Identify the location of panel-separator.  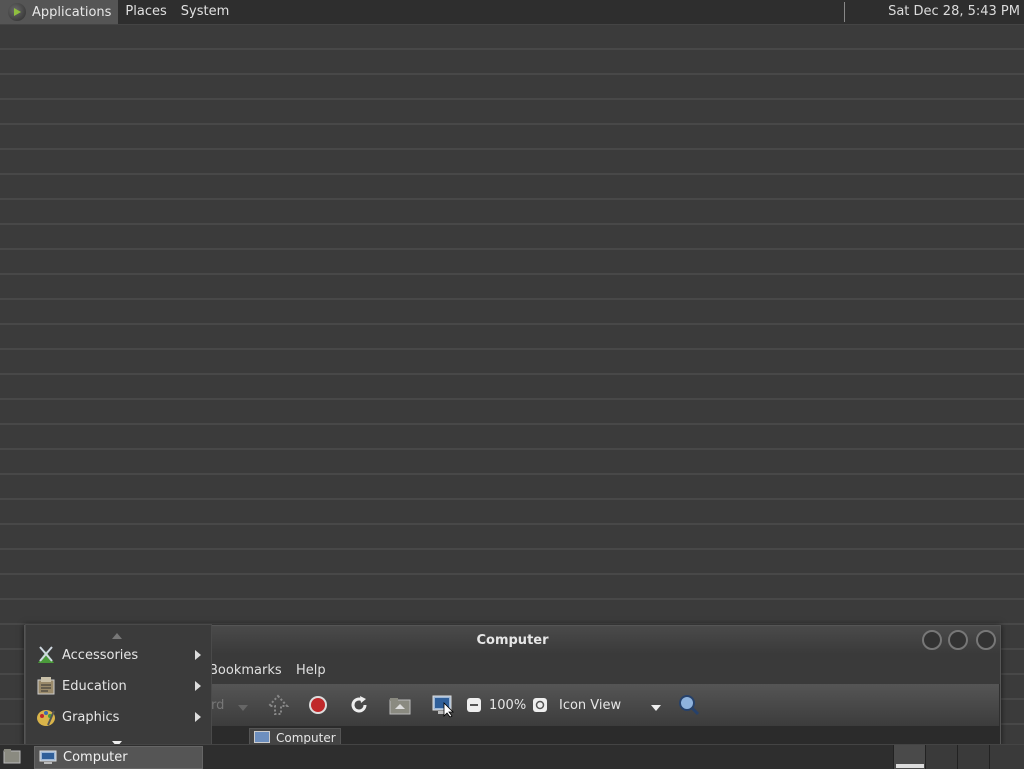
(844, 12).